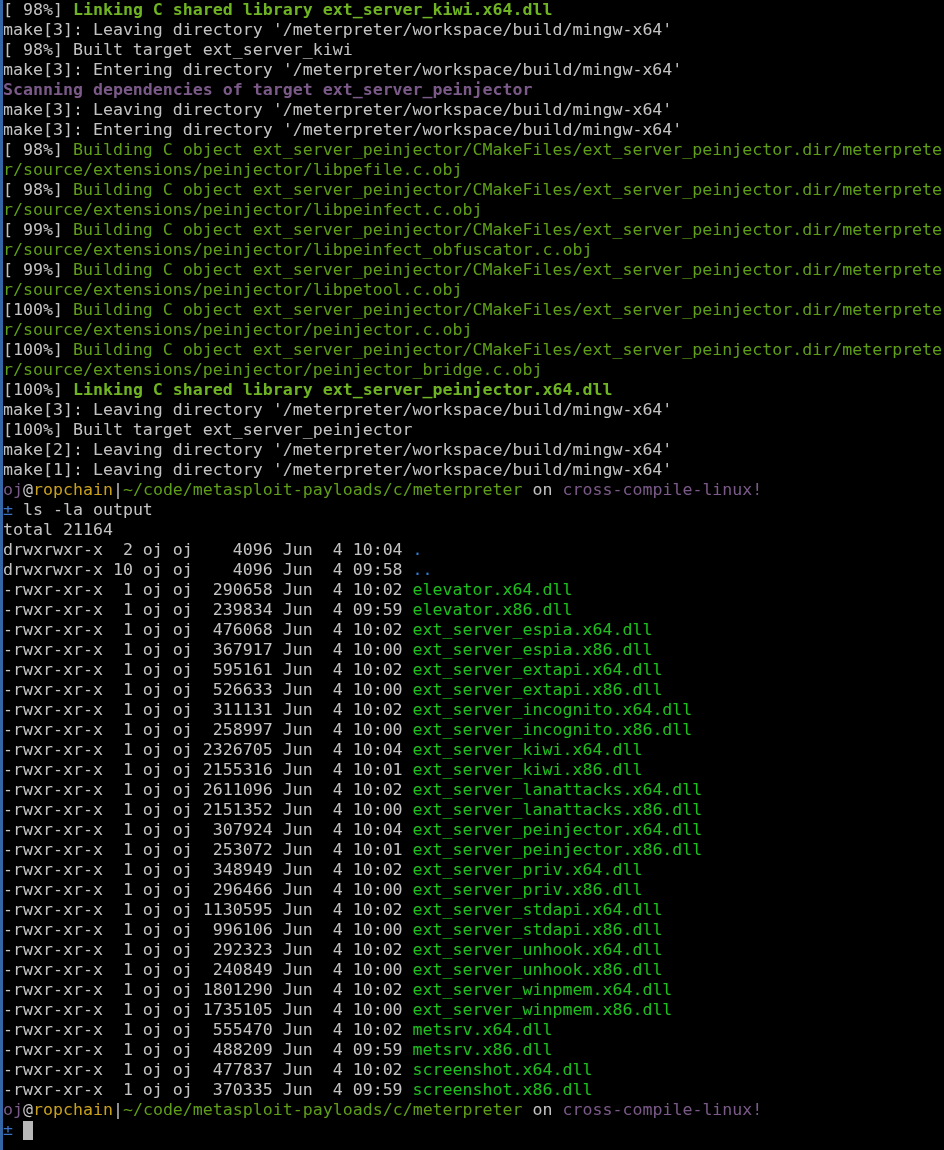 This screenshot has width=944, height=1150. I want to click on terminal-line: -rwxr-xr-x 1 oj oj 595161 Jun 4 10:02 ext_server_extapi.x64.dll, so click(333, 670).